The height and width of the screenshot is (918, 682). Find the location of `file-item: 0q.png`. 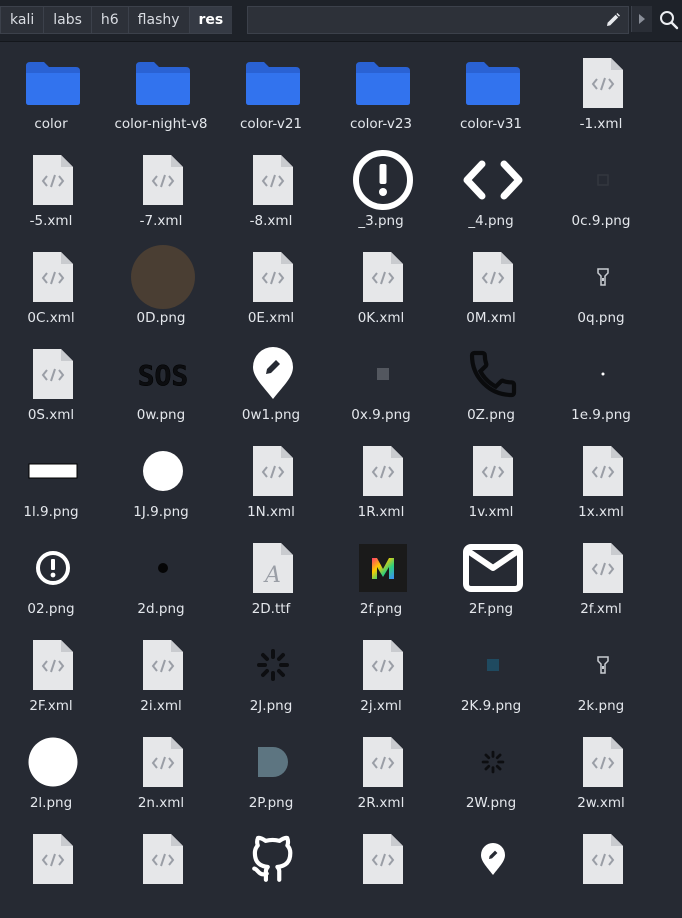

file-item: 0q.png is located at coordinates (605, 287).